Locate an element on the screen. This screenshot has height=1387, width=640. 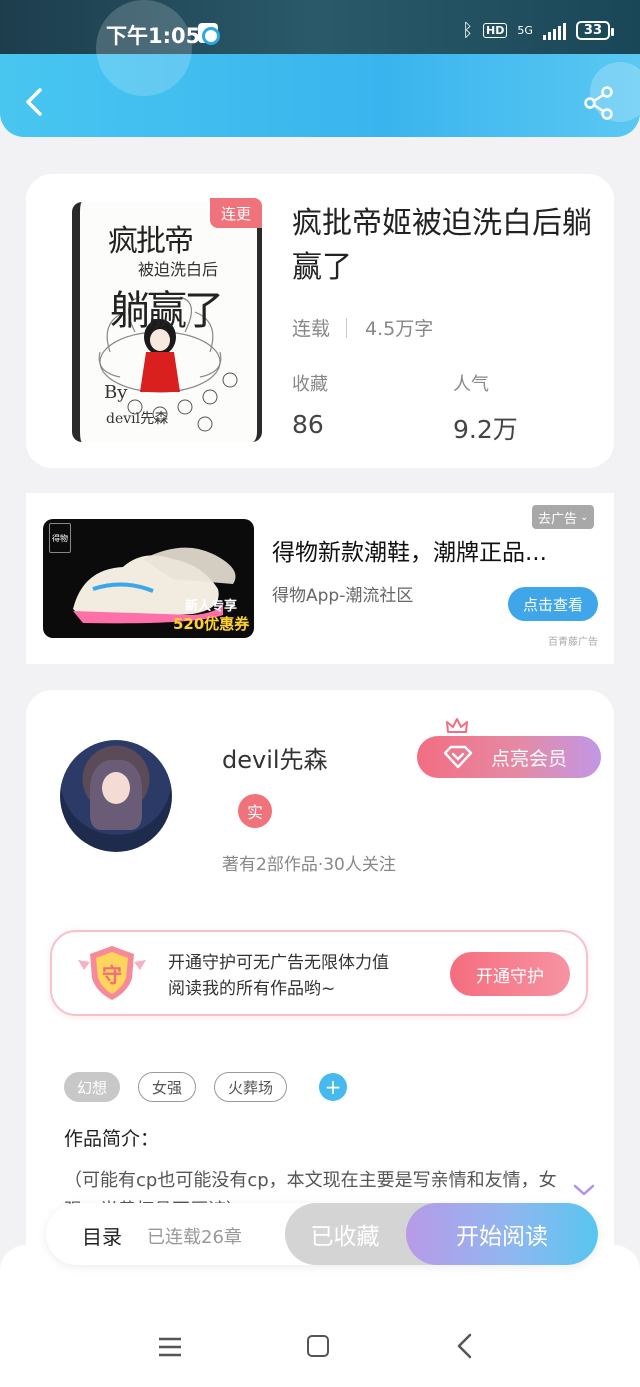
book-status: 连载 is located at coordinates (311, 329).